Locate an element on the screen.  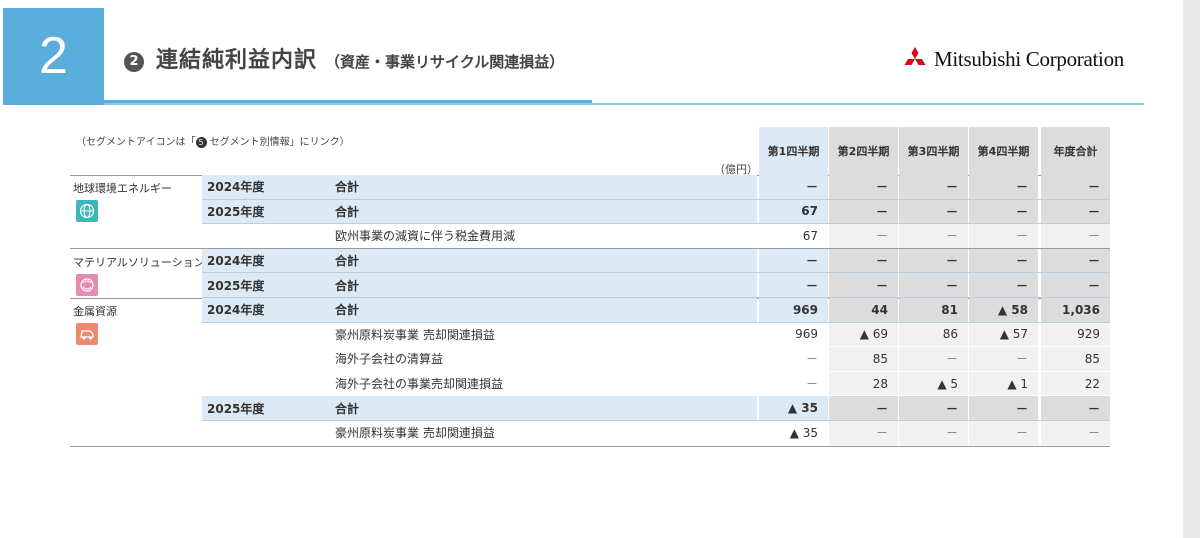
three-diamonds-icon is located at coordinates (915, 56).